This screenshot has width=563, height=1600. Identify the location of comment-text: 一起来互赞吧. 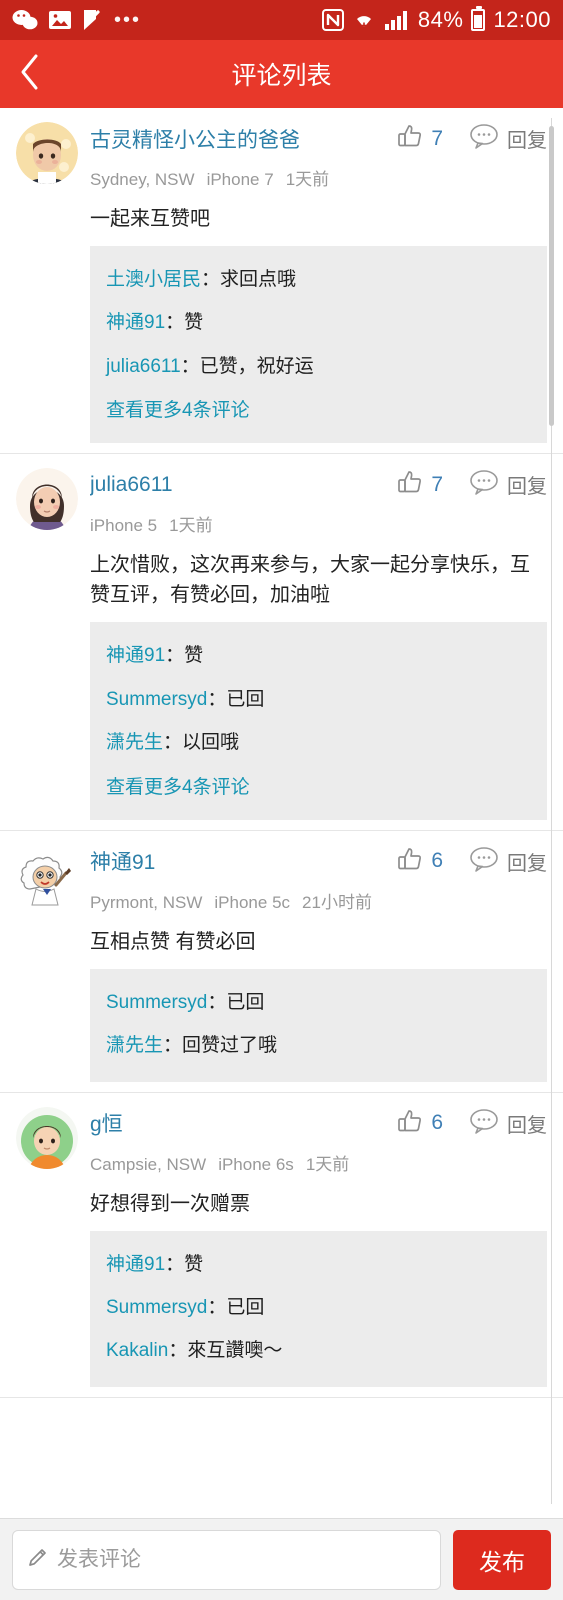
(150, 219).